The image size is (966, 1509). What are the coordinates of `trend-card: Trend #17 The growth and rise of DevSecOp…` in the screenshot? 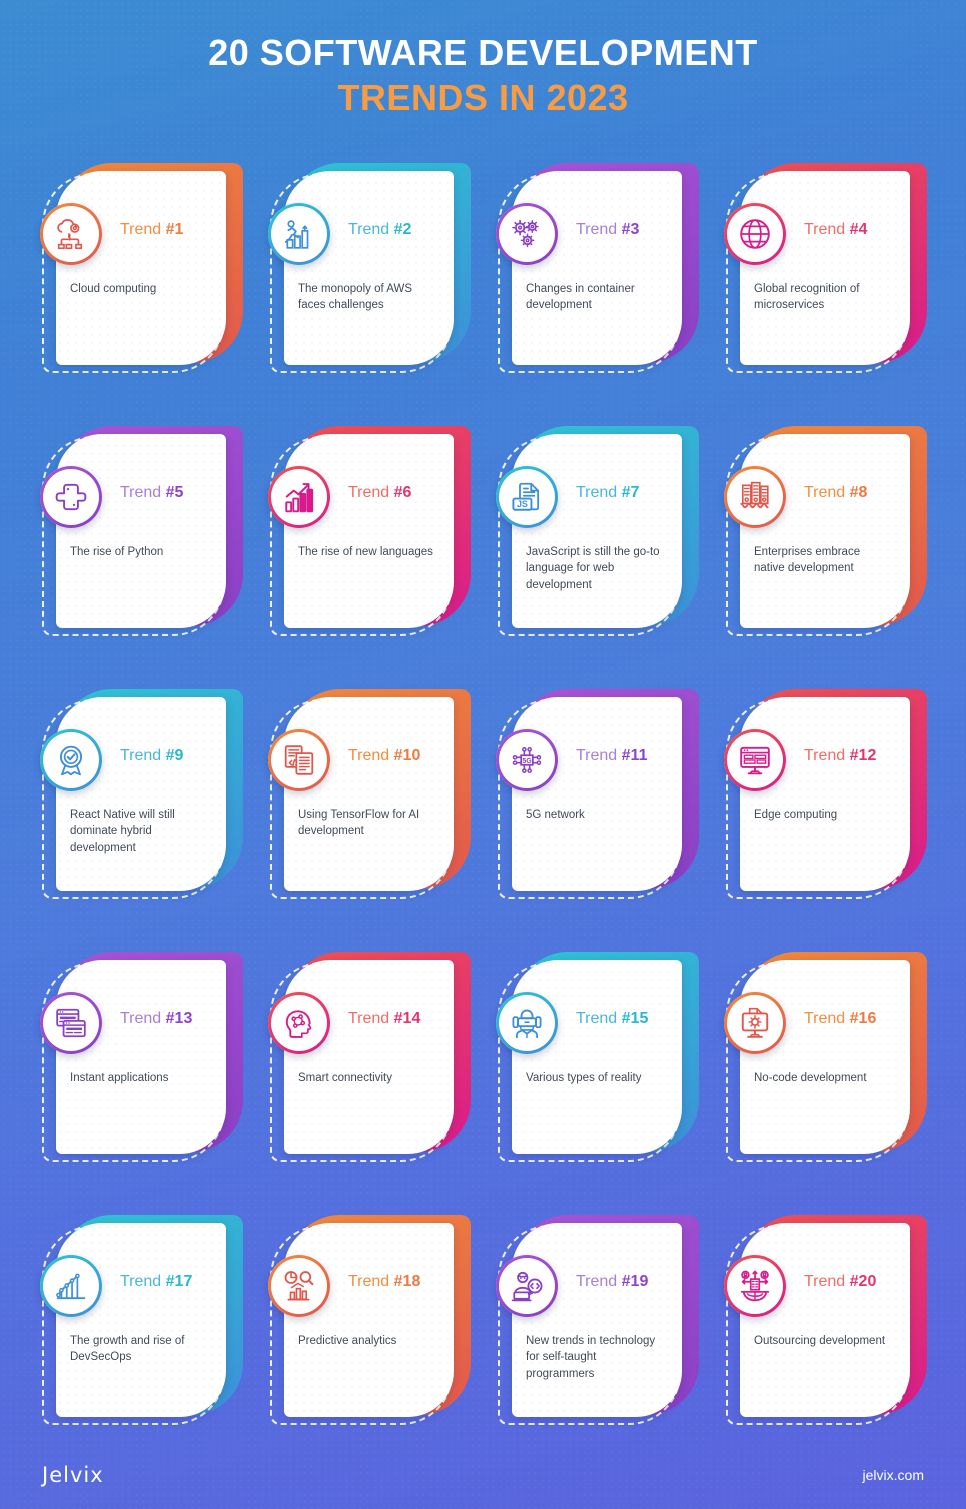 It's located at (141, 1321).